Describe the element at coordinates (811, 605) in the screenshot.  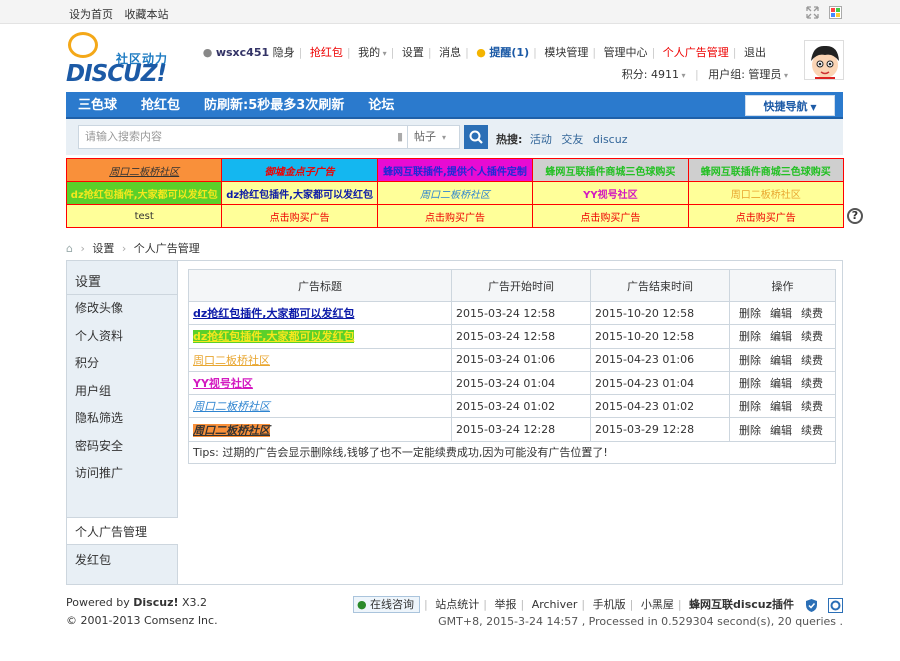
I see `shield-icon` at that location.